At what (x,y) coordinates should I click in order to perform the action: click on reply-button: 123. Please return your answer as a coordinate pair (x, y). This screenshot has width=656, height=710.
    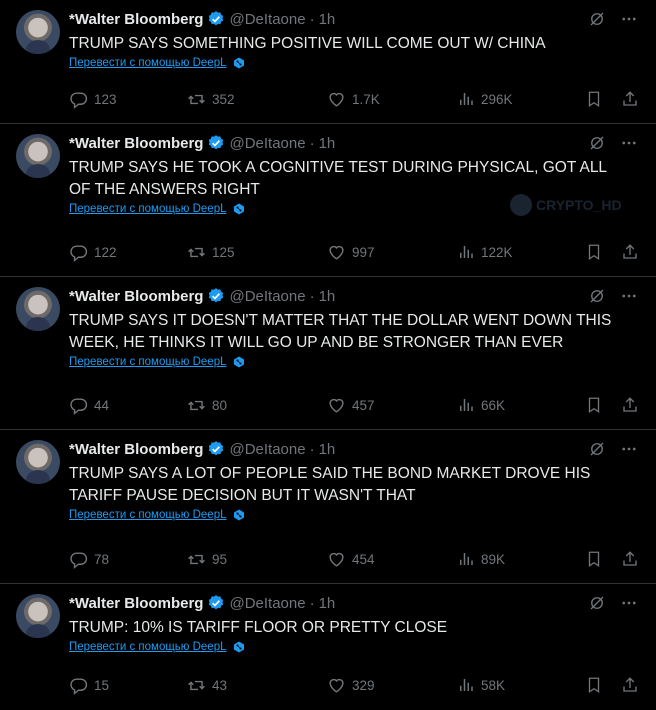
    Looking at the image, I should click on (93, 99).